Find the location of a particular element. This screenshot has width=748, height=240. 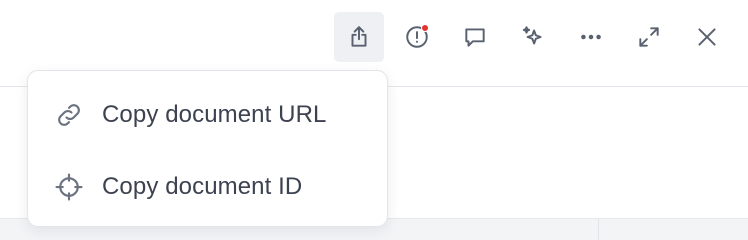

share-button is located at coordinates (359, 37).